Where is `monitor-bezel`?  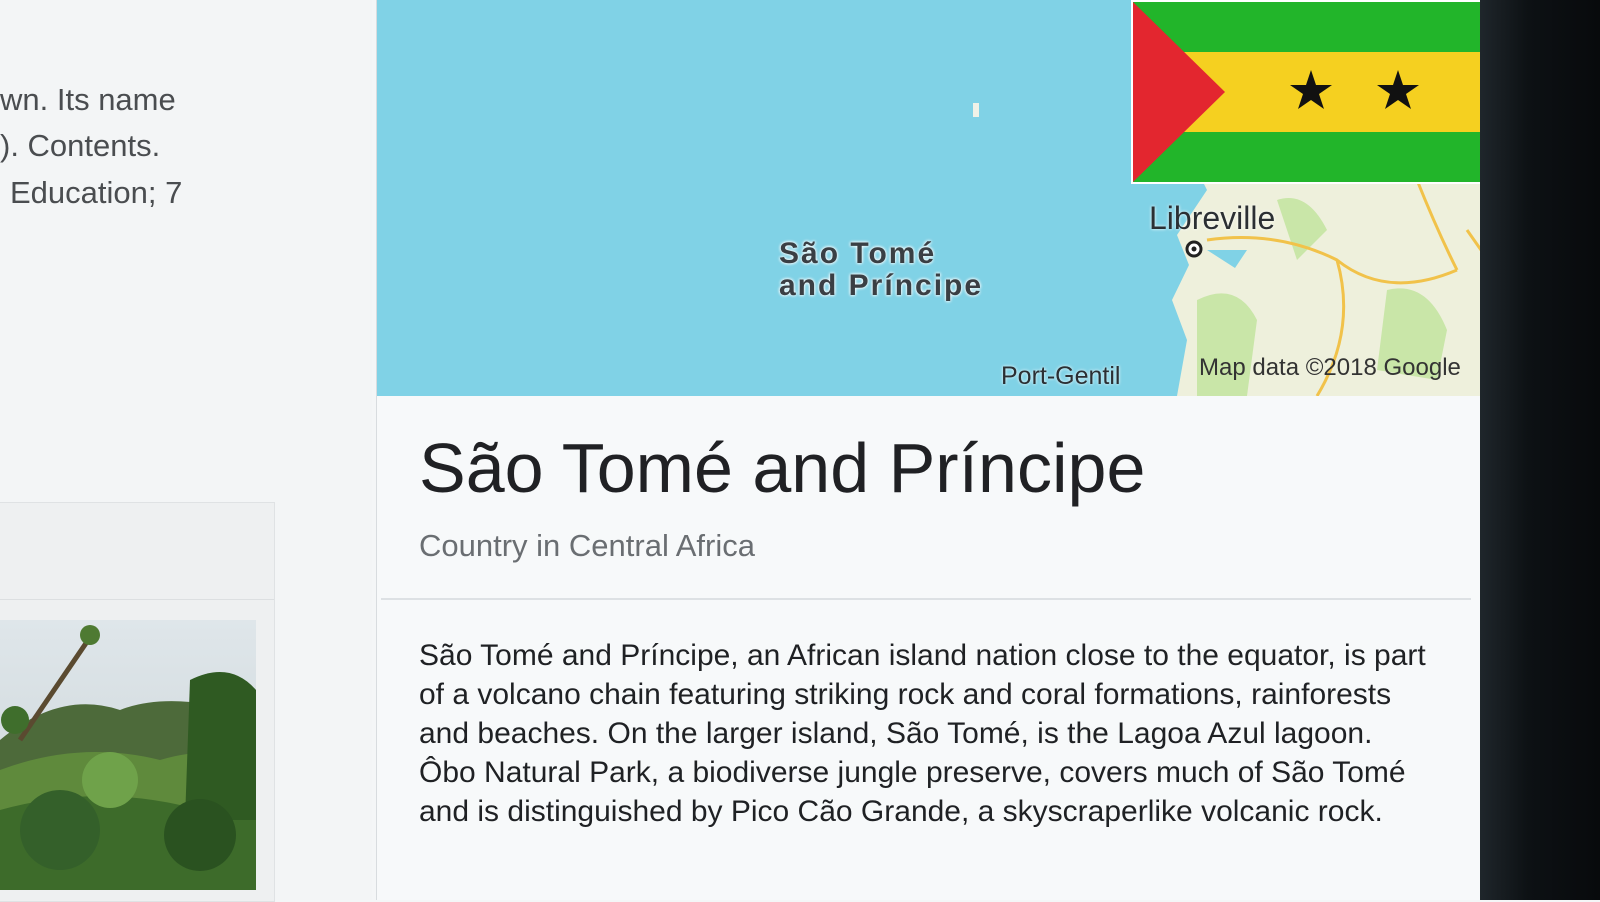
monitor-bezel is located at coordinates (1540, 450).